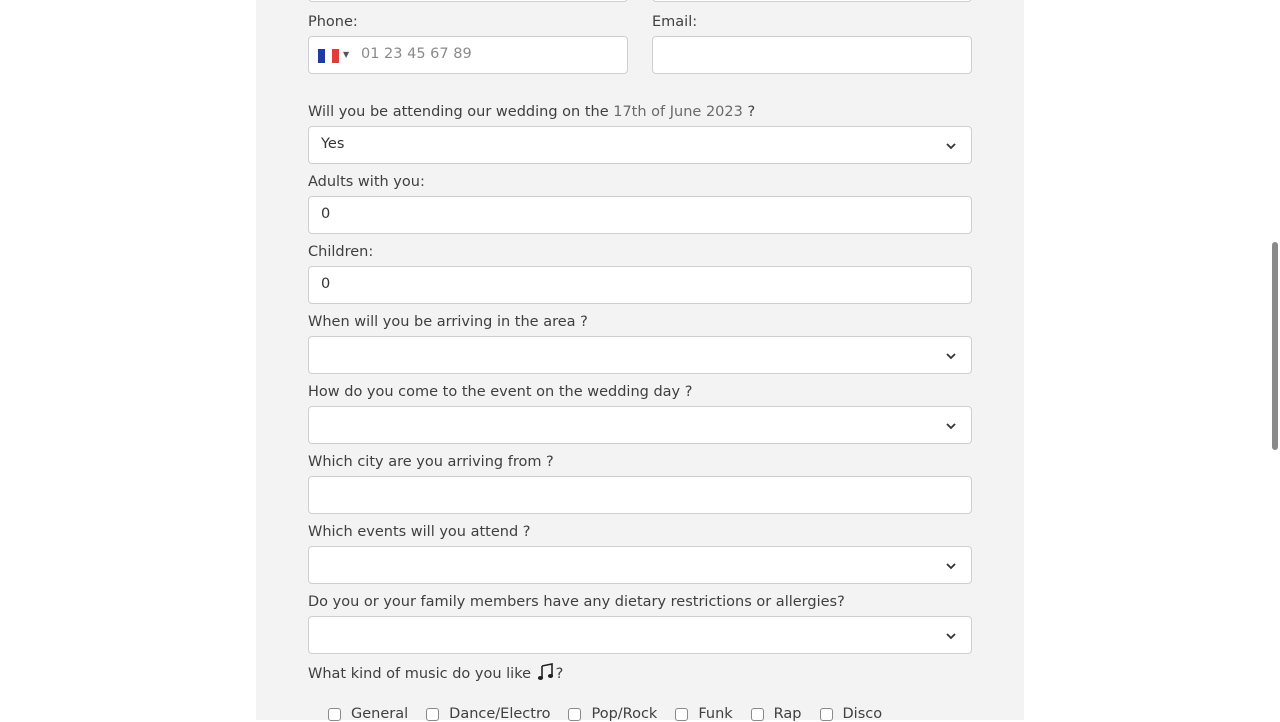 This screenshot has width=1280, height=722. What do you see at coordinates (640, 565) in the screenshot?
I see `events-select` at bounding box center [640, 565].